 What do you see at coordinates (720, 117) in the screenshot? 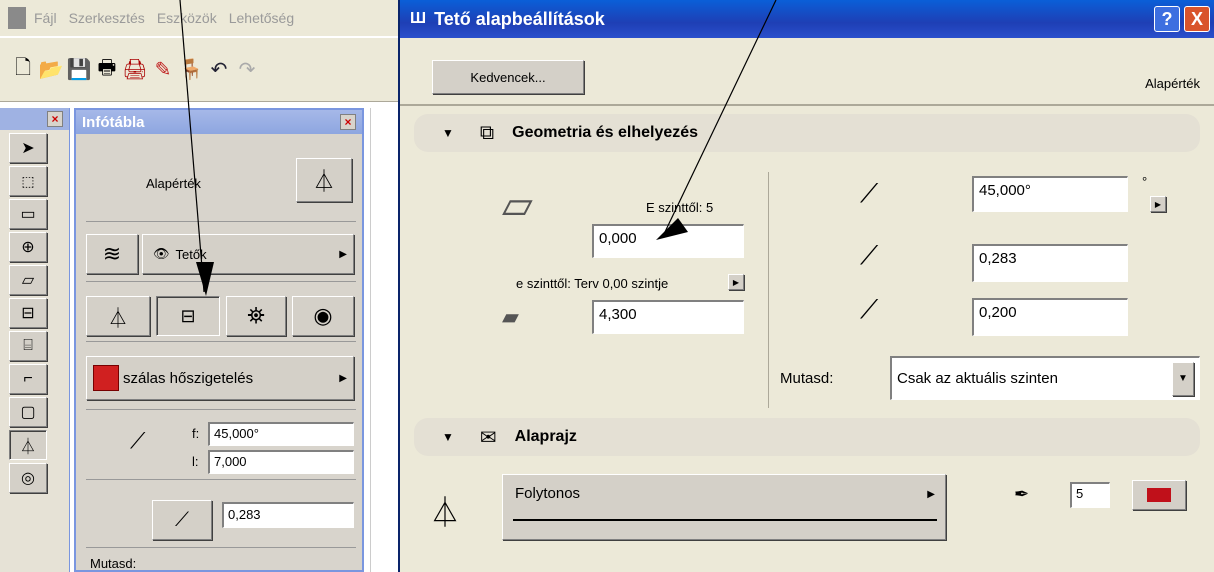
I see `annotation-arrow-right` at bounding box center [720, 117].